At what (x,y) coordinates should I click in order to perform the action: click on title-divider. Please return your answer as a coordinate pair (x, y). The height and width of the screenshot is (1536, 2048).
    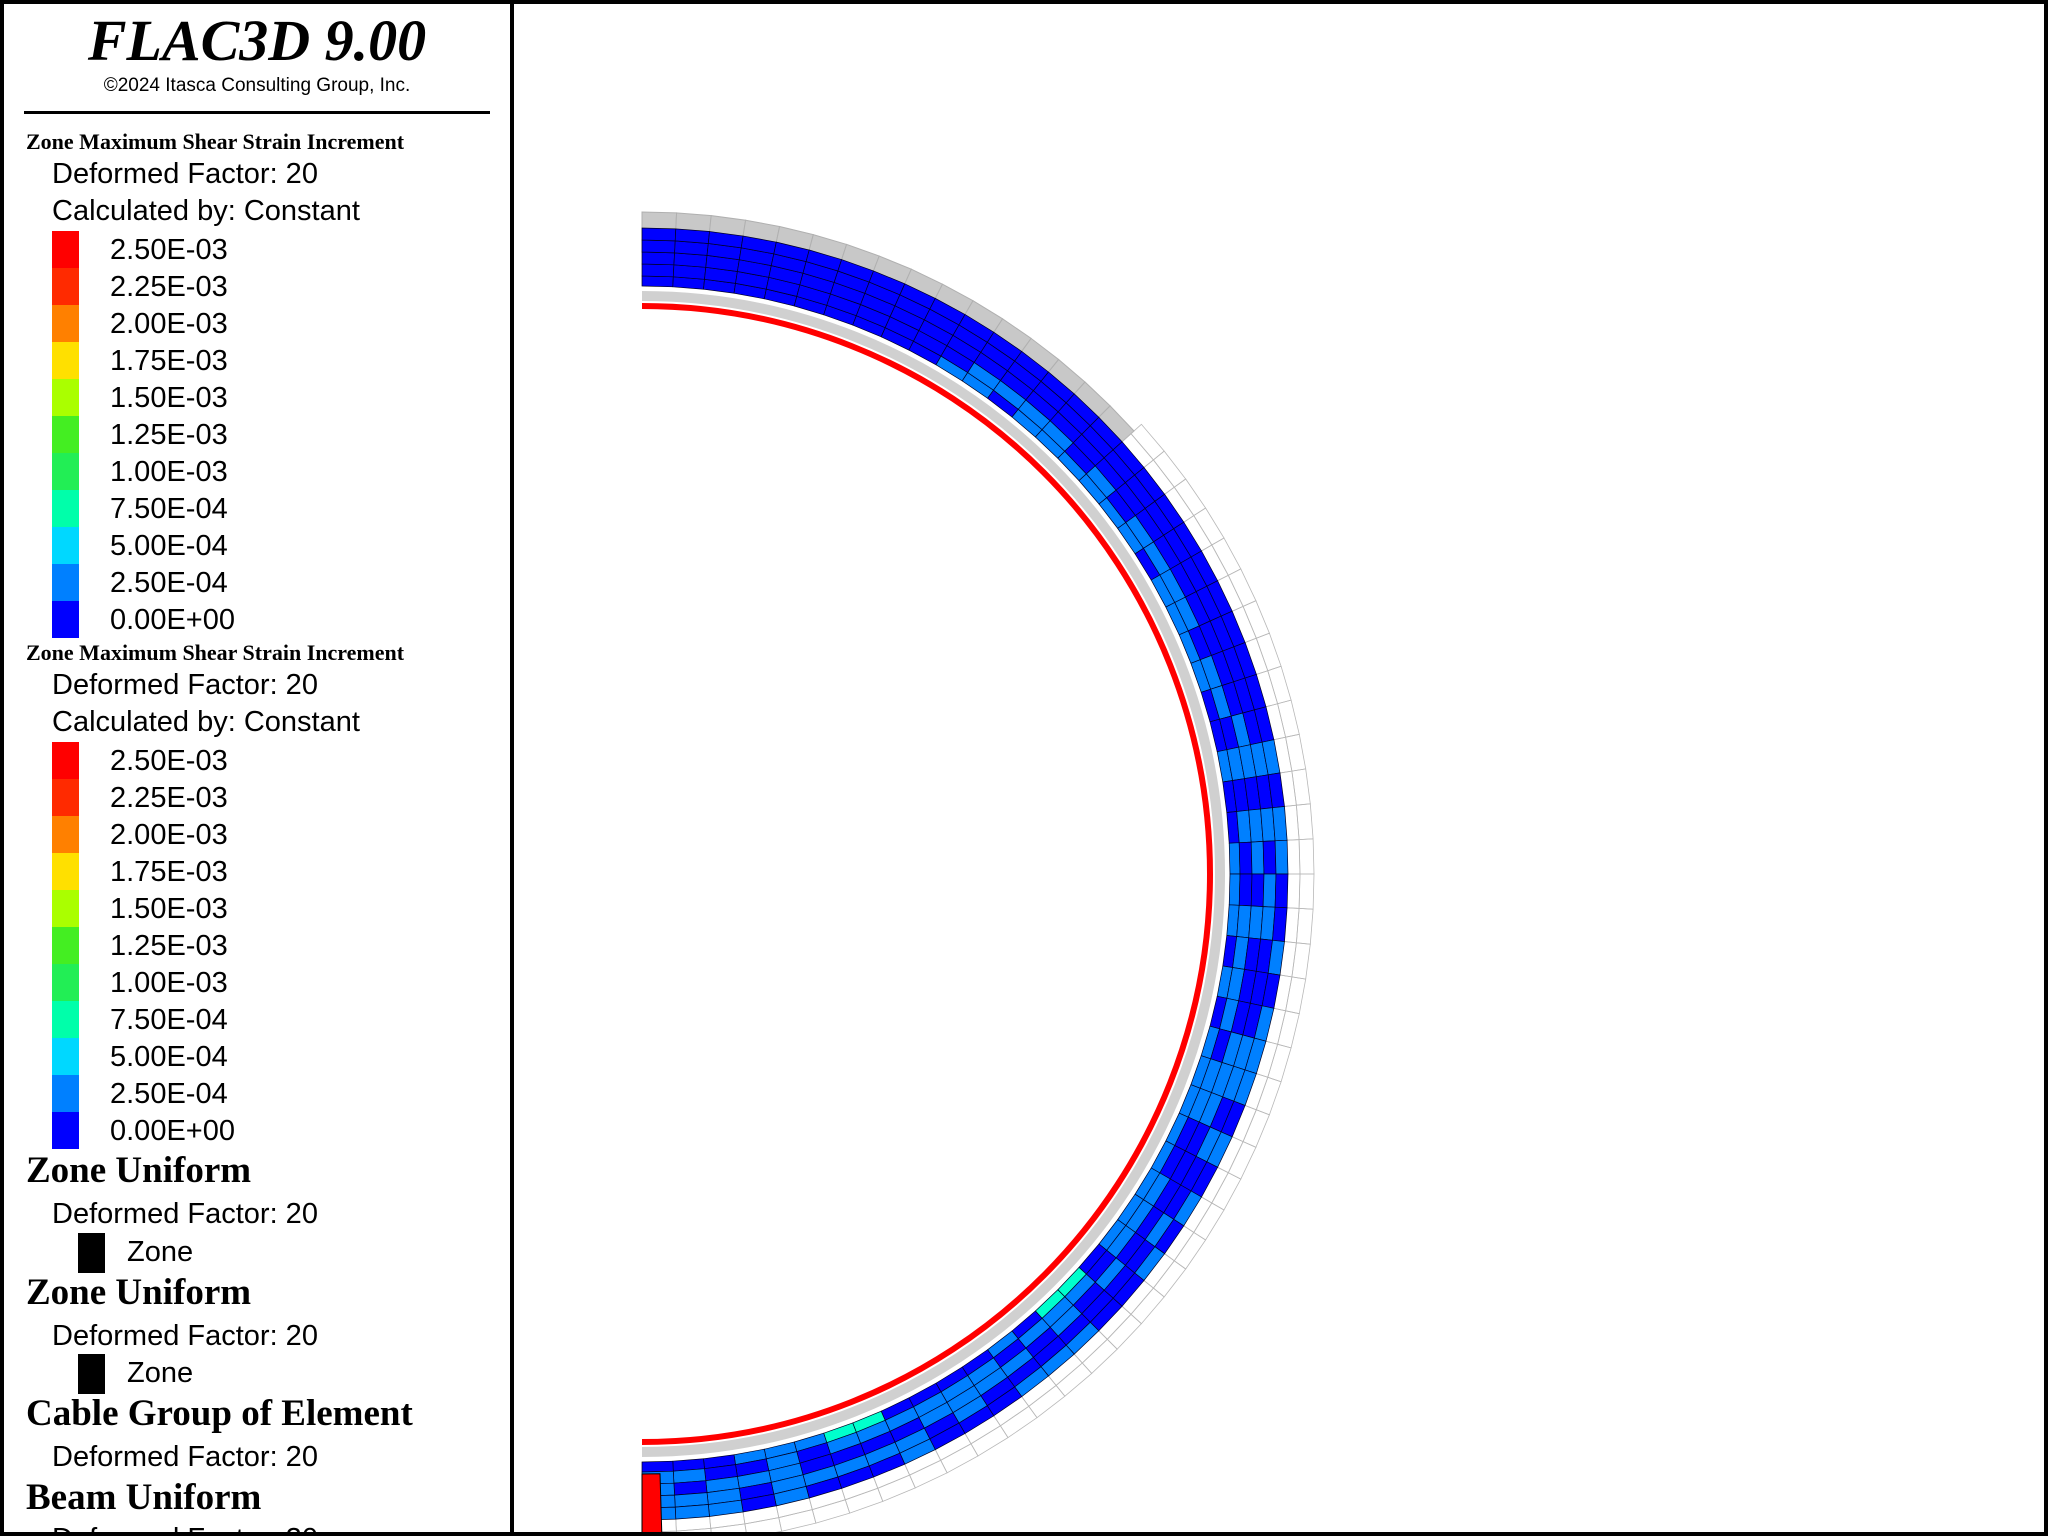
    Looking at the image, I should click on (257, 112).